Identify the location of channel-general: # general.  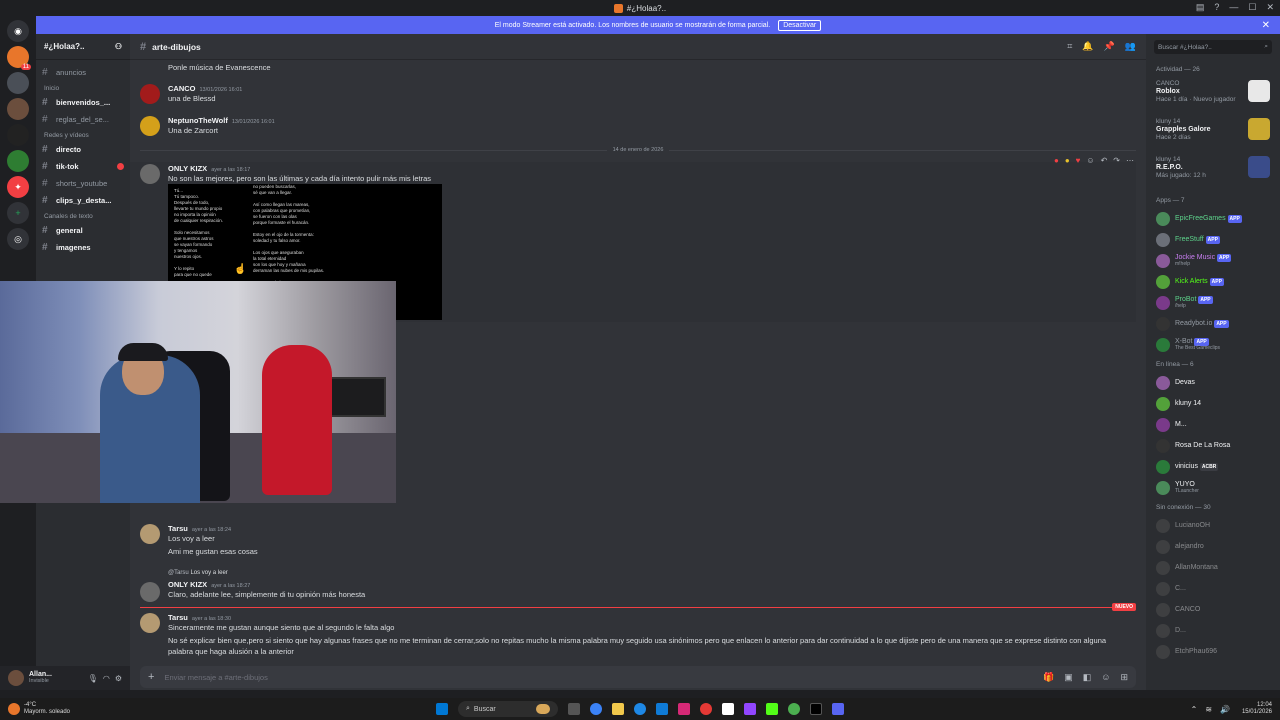
(83, 230).